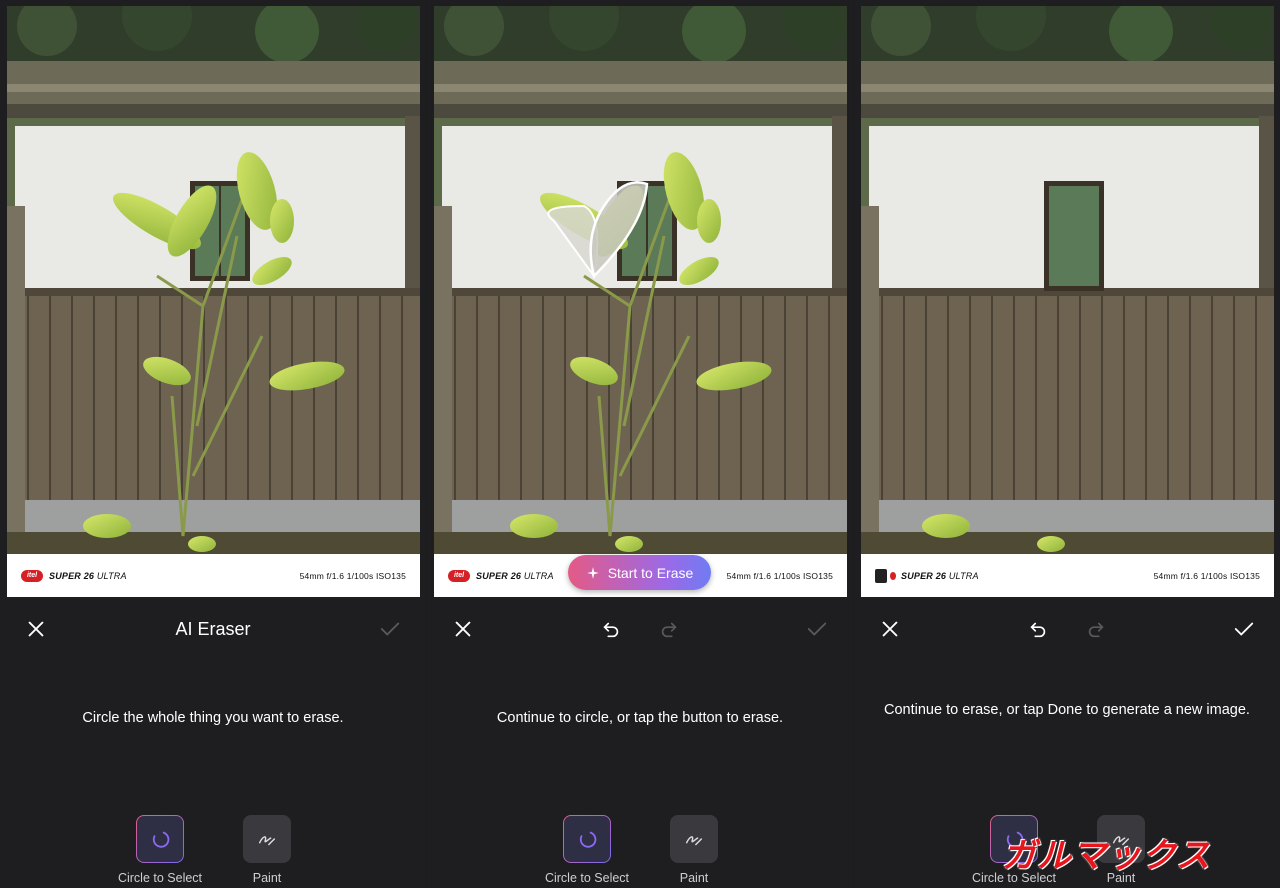  Describe the element at coordinates (885, 575) in the screenshot. I see `brand-logo-icon` at that location.